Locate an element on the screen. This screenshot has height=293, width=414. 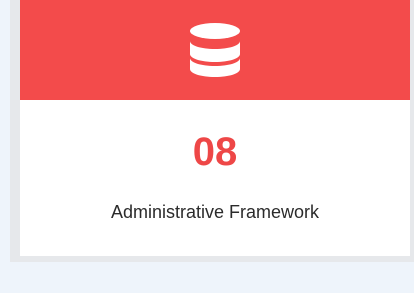
card-label: Administrative Framework is located at coordinates (215, 212).